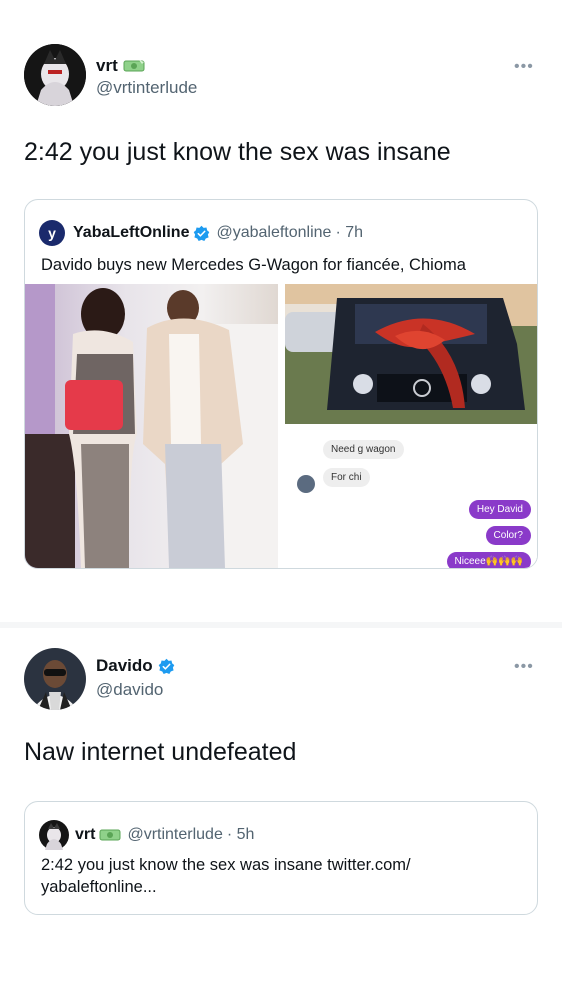 The image size is (562, 1000). I want to click on yabaleft-avatar-icon: y, so click(52, 233).